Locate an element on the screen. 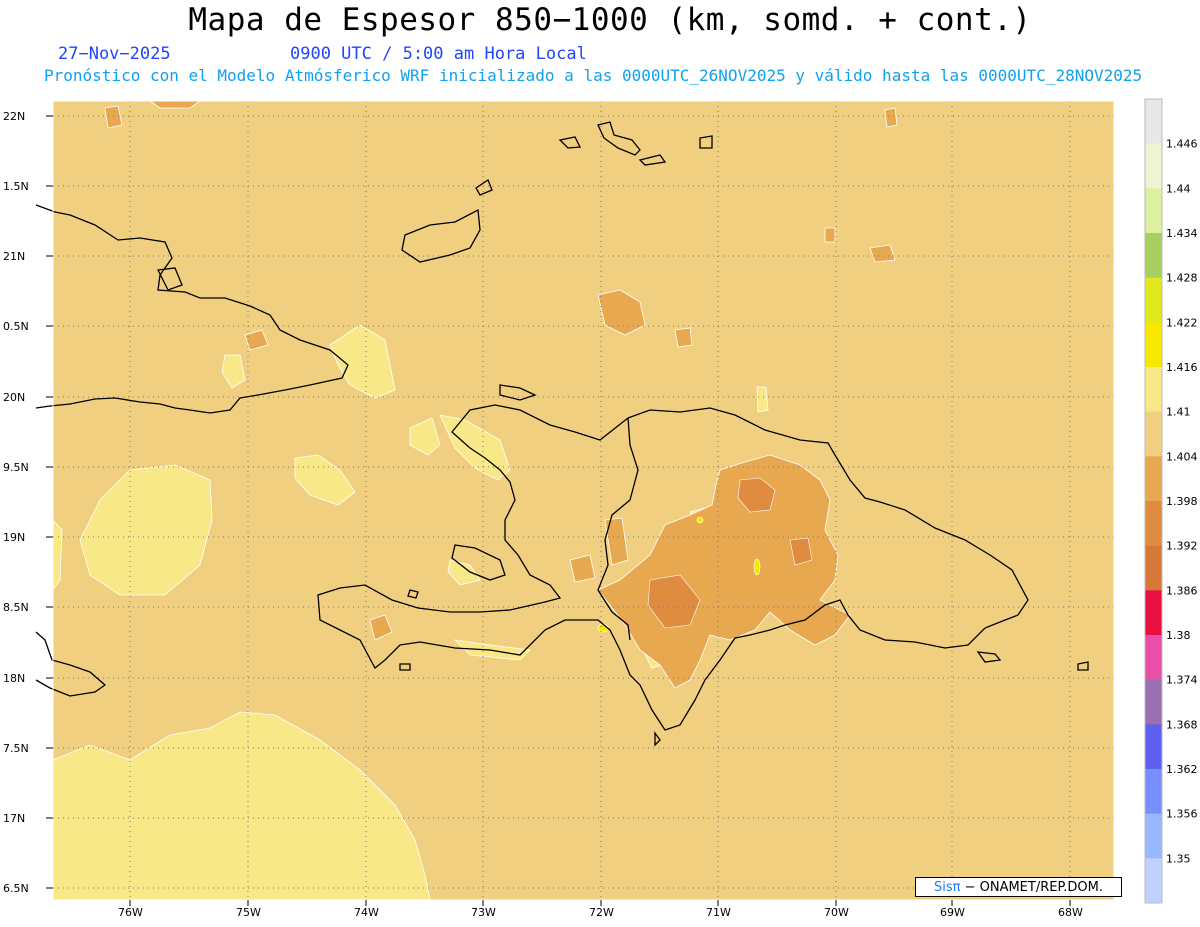  lat-label: 22N is located at coordinates (14, 116).